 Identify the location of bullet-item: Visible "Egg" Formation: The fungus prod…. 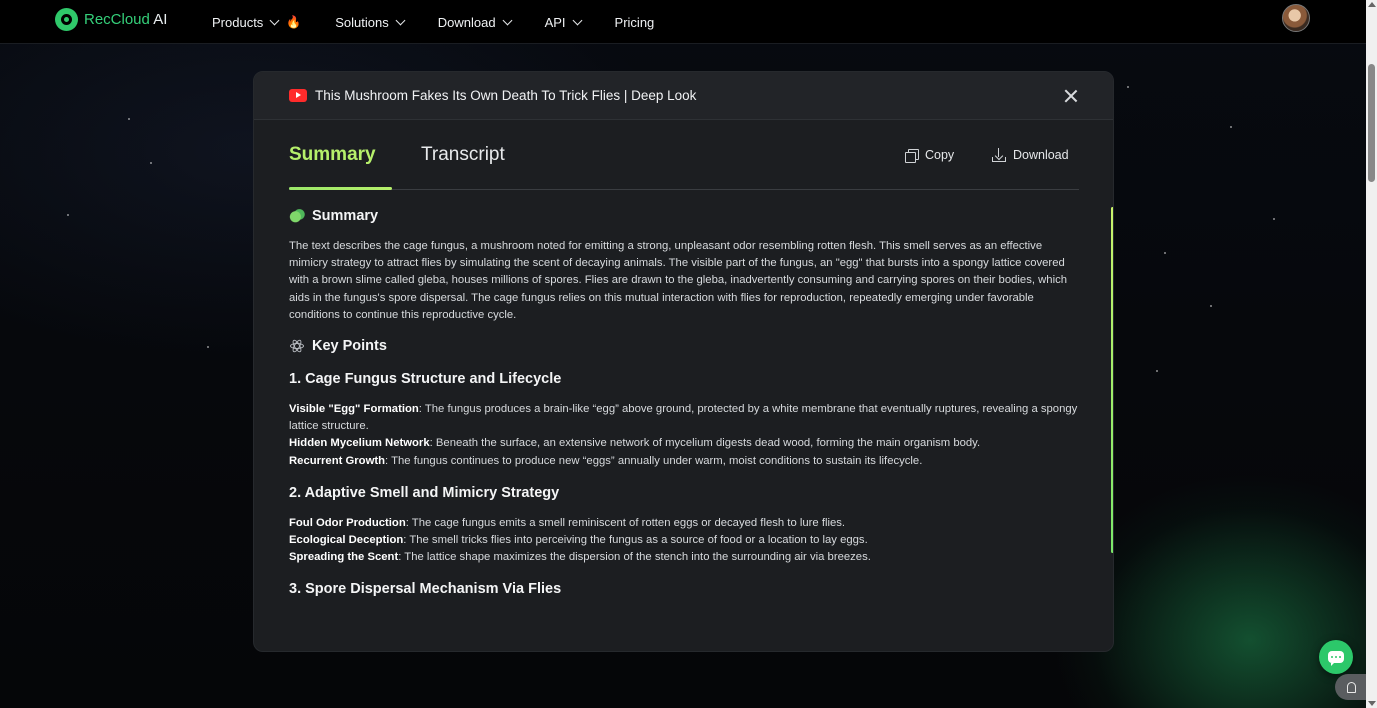
(683, 418).